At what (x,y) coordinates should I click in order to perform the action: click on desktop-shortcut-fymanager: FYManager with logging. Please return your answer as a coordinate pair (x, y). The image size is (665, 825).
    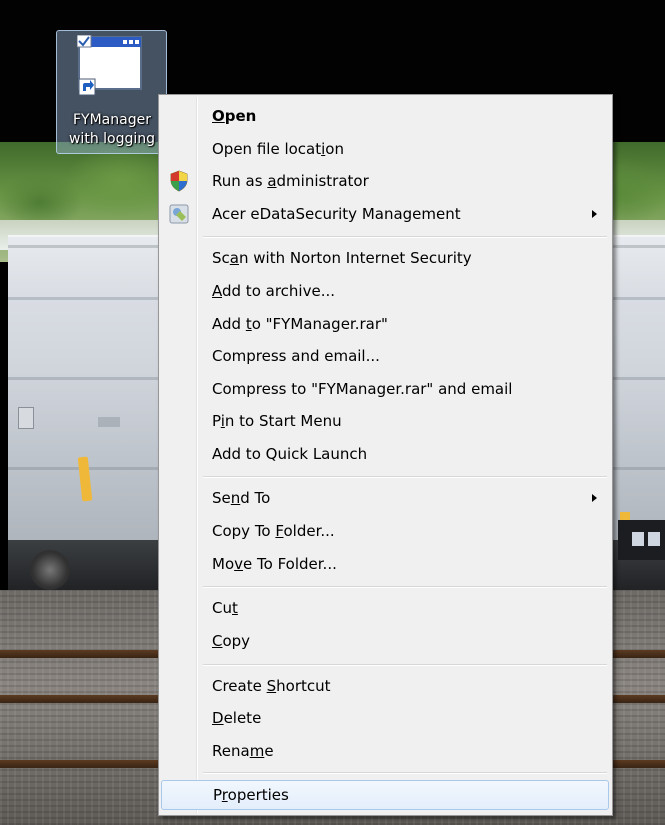
    Looking at the image, I should click on (111, 92).